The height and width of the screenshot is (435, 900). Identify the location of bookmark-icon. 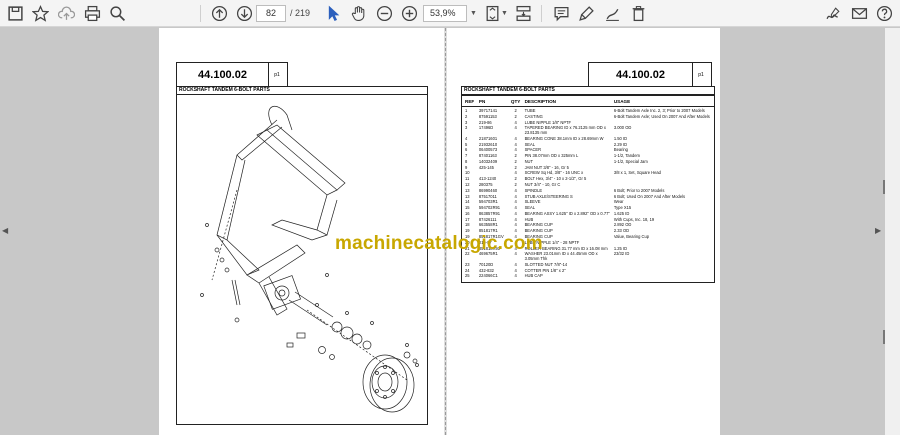
(40, 13).